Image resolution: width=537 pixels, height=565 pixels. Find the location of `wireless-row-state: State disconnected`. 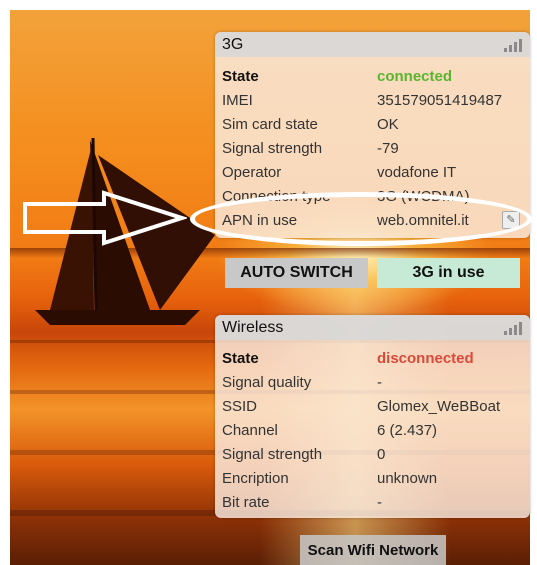

wireless-row-state: State disconnected is located at coordinates (372, 358).